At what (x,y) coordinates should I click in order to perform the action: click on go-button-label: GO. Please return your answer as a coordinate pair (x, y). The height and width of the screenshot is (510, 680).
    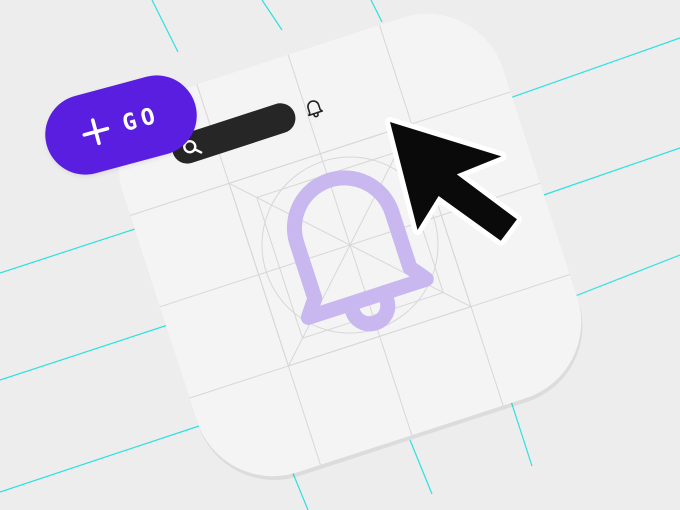
    Looking at the image, I should click on (141, 120).